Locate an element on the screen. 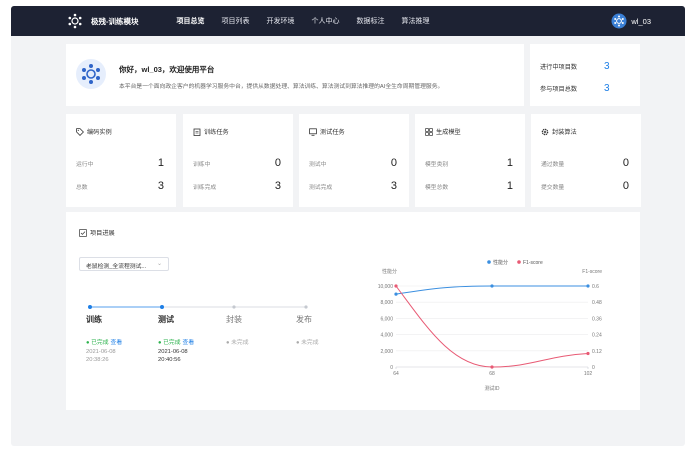 The width and height of the screenshot is (696, 453). gear-icon is located at coordinates (545, 131).